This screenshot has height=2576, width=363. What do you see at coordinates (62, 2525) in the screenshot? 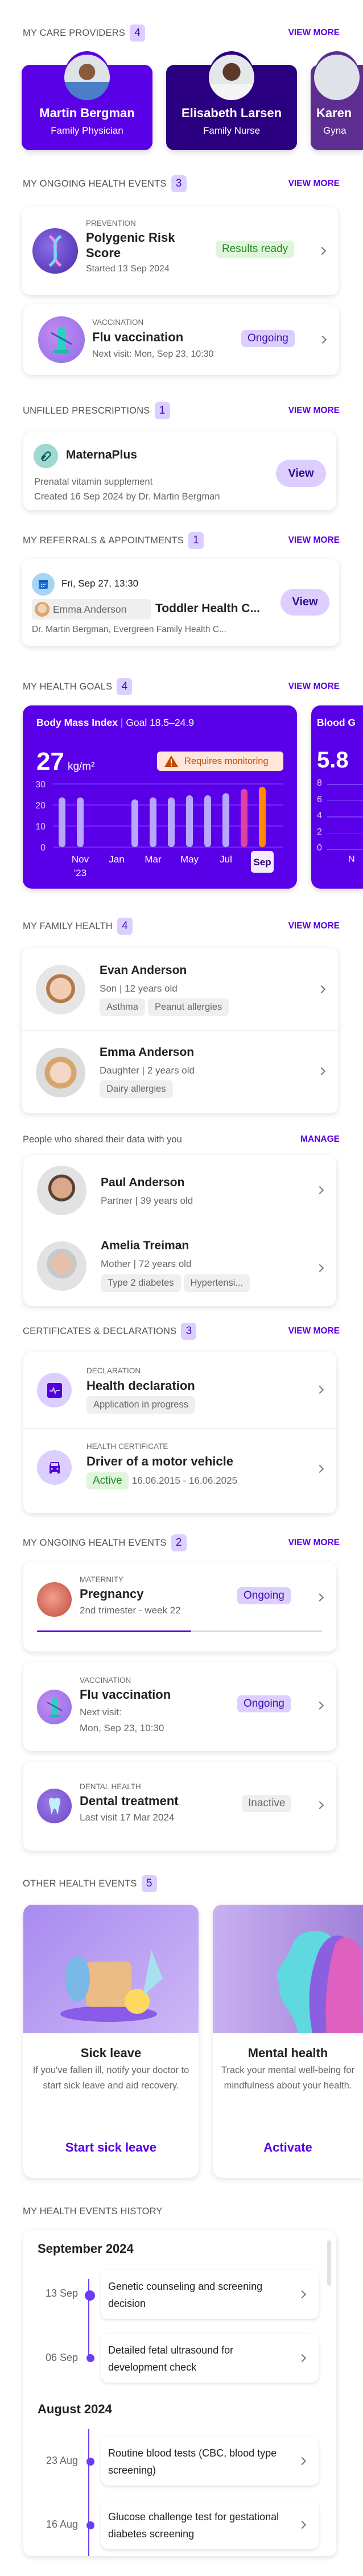
I see `event-date: 16 Aug` at bounding box center [62, 2525].